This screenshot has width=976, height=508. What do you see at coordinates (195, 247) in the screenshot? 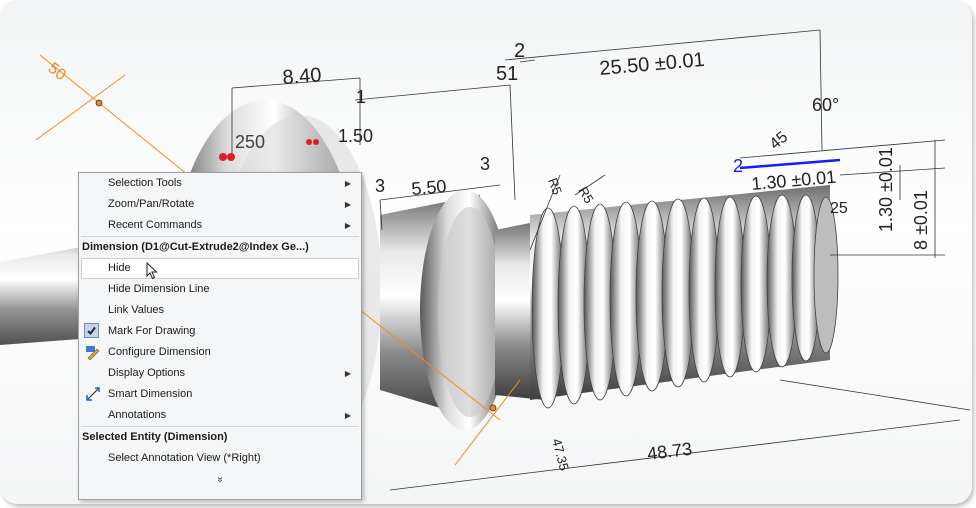
I see `menu-section-header-dimension: Dimension (D1@Cut-Extrude2@Index Ge...)` at bounding box center [195, 247].